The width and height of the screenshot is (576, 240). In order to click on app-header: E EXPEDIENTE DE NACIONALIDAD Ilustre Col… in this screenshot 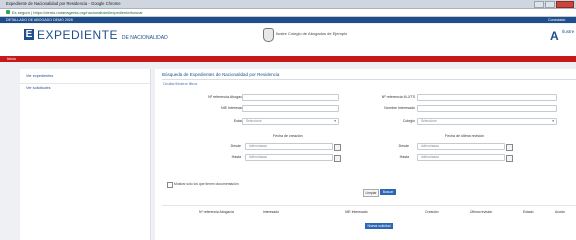, I will do `click(288, 40)`.